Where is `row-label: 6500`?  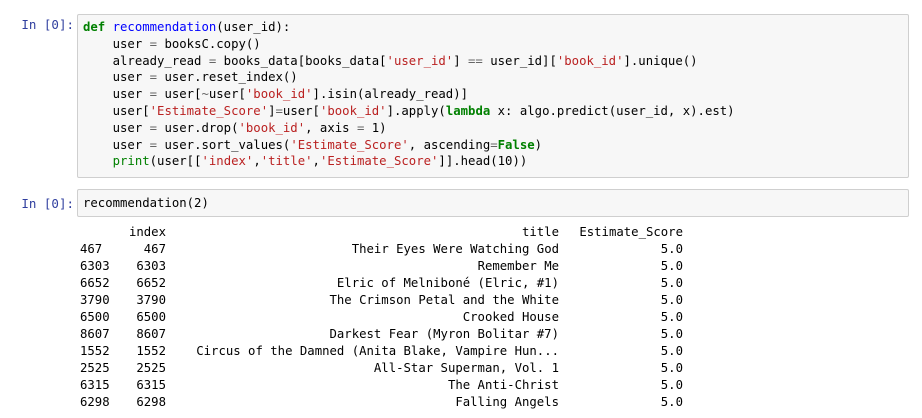 row-label: 6500 is located at coordinates (95, 317).